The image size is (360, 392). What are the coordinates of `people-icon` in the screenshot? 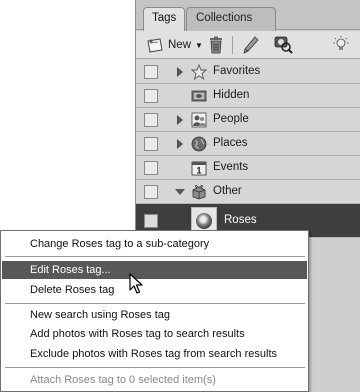 It's located at (199, 120).